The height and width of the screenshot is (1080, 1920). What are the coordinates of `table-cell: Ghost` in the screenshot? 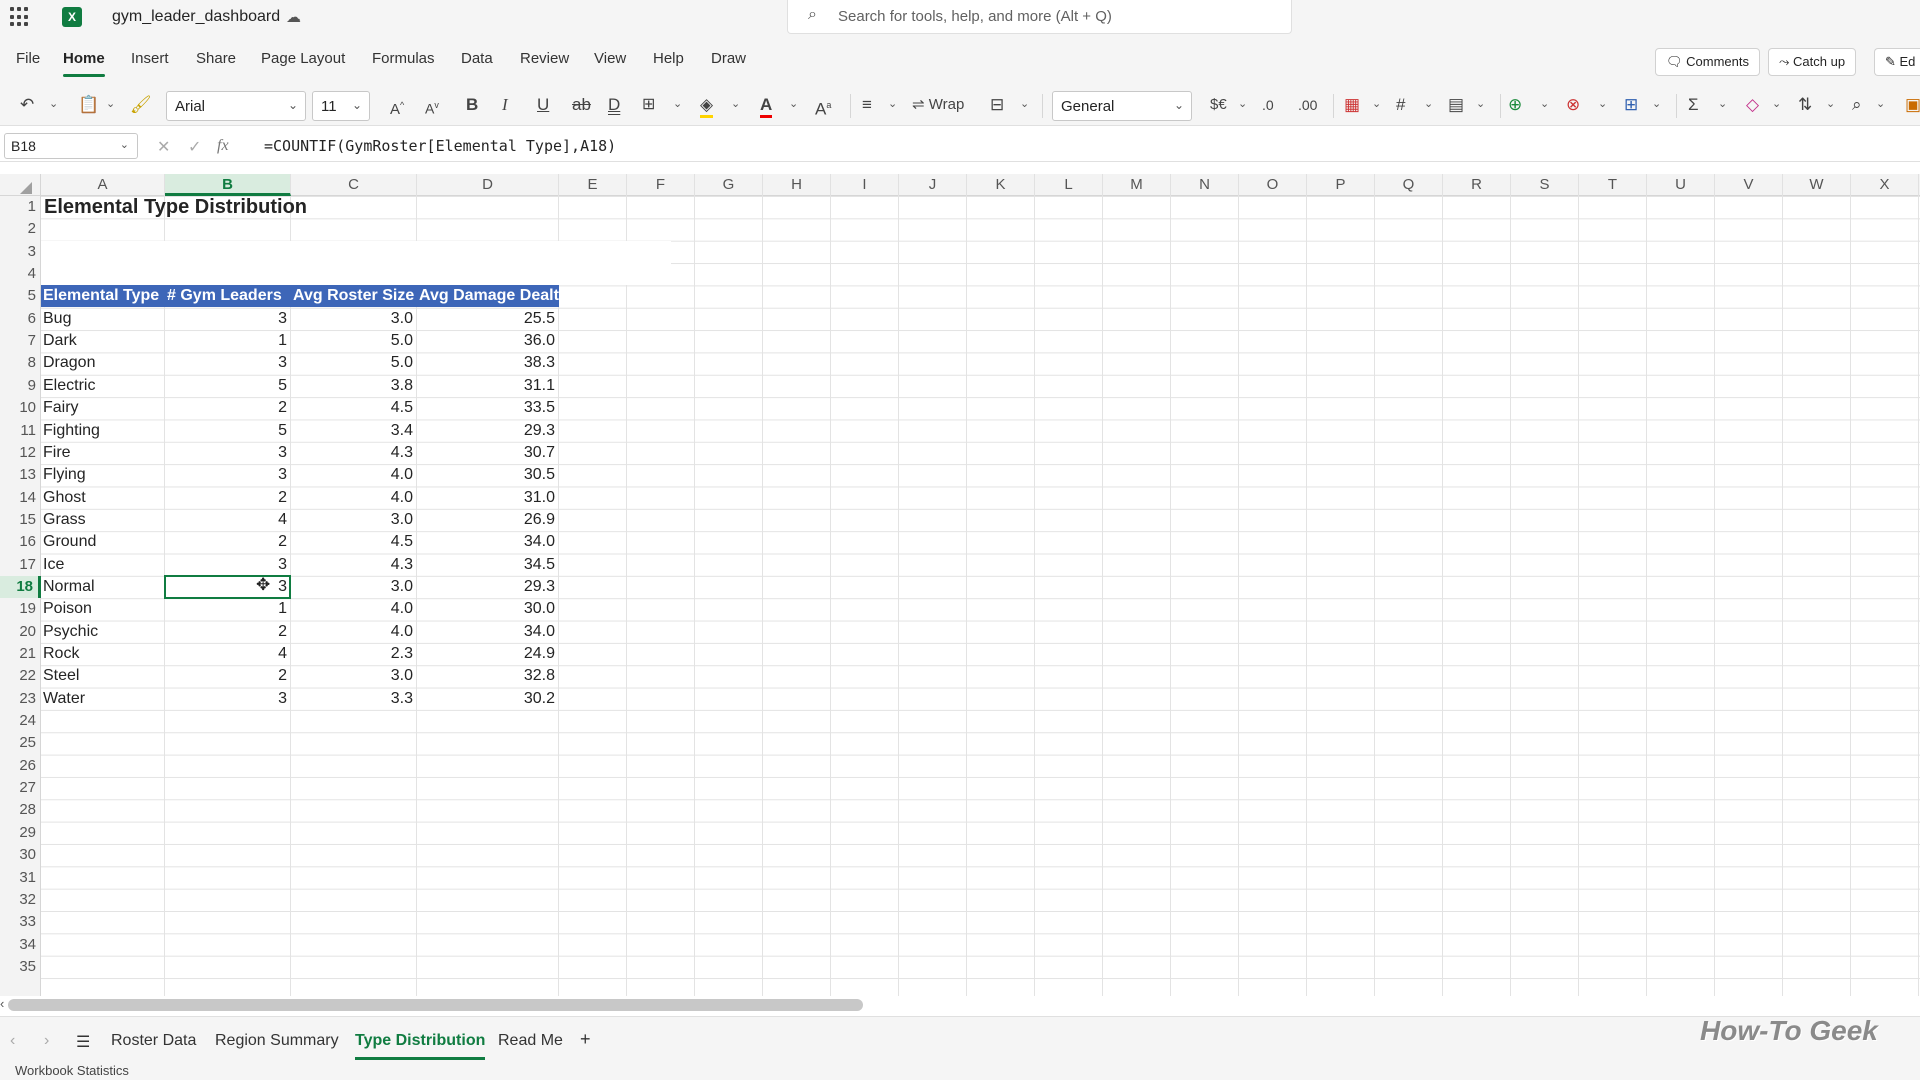 It's located at (103, 498).